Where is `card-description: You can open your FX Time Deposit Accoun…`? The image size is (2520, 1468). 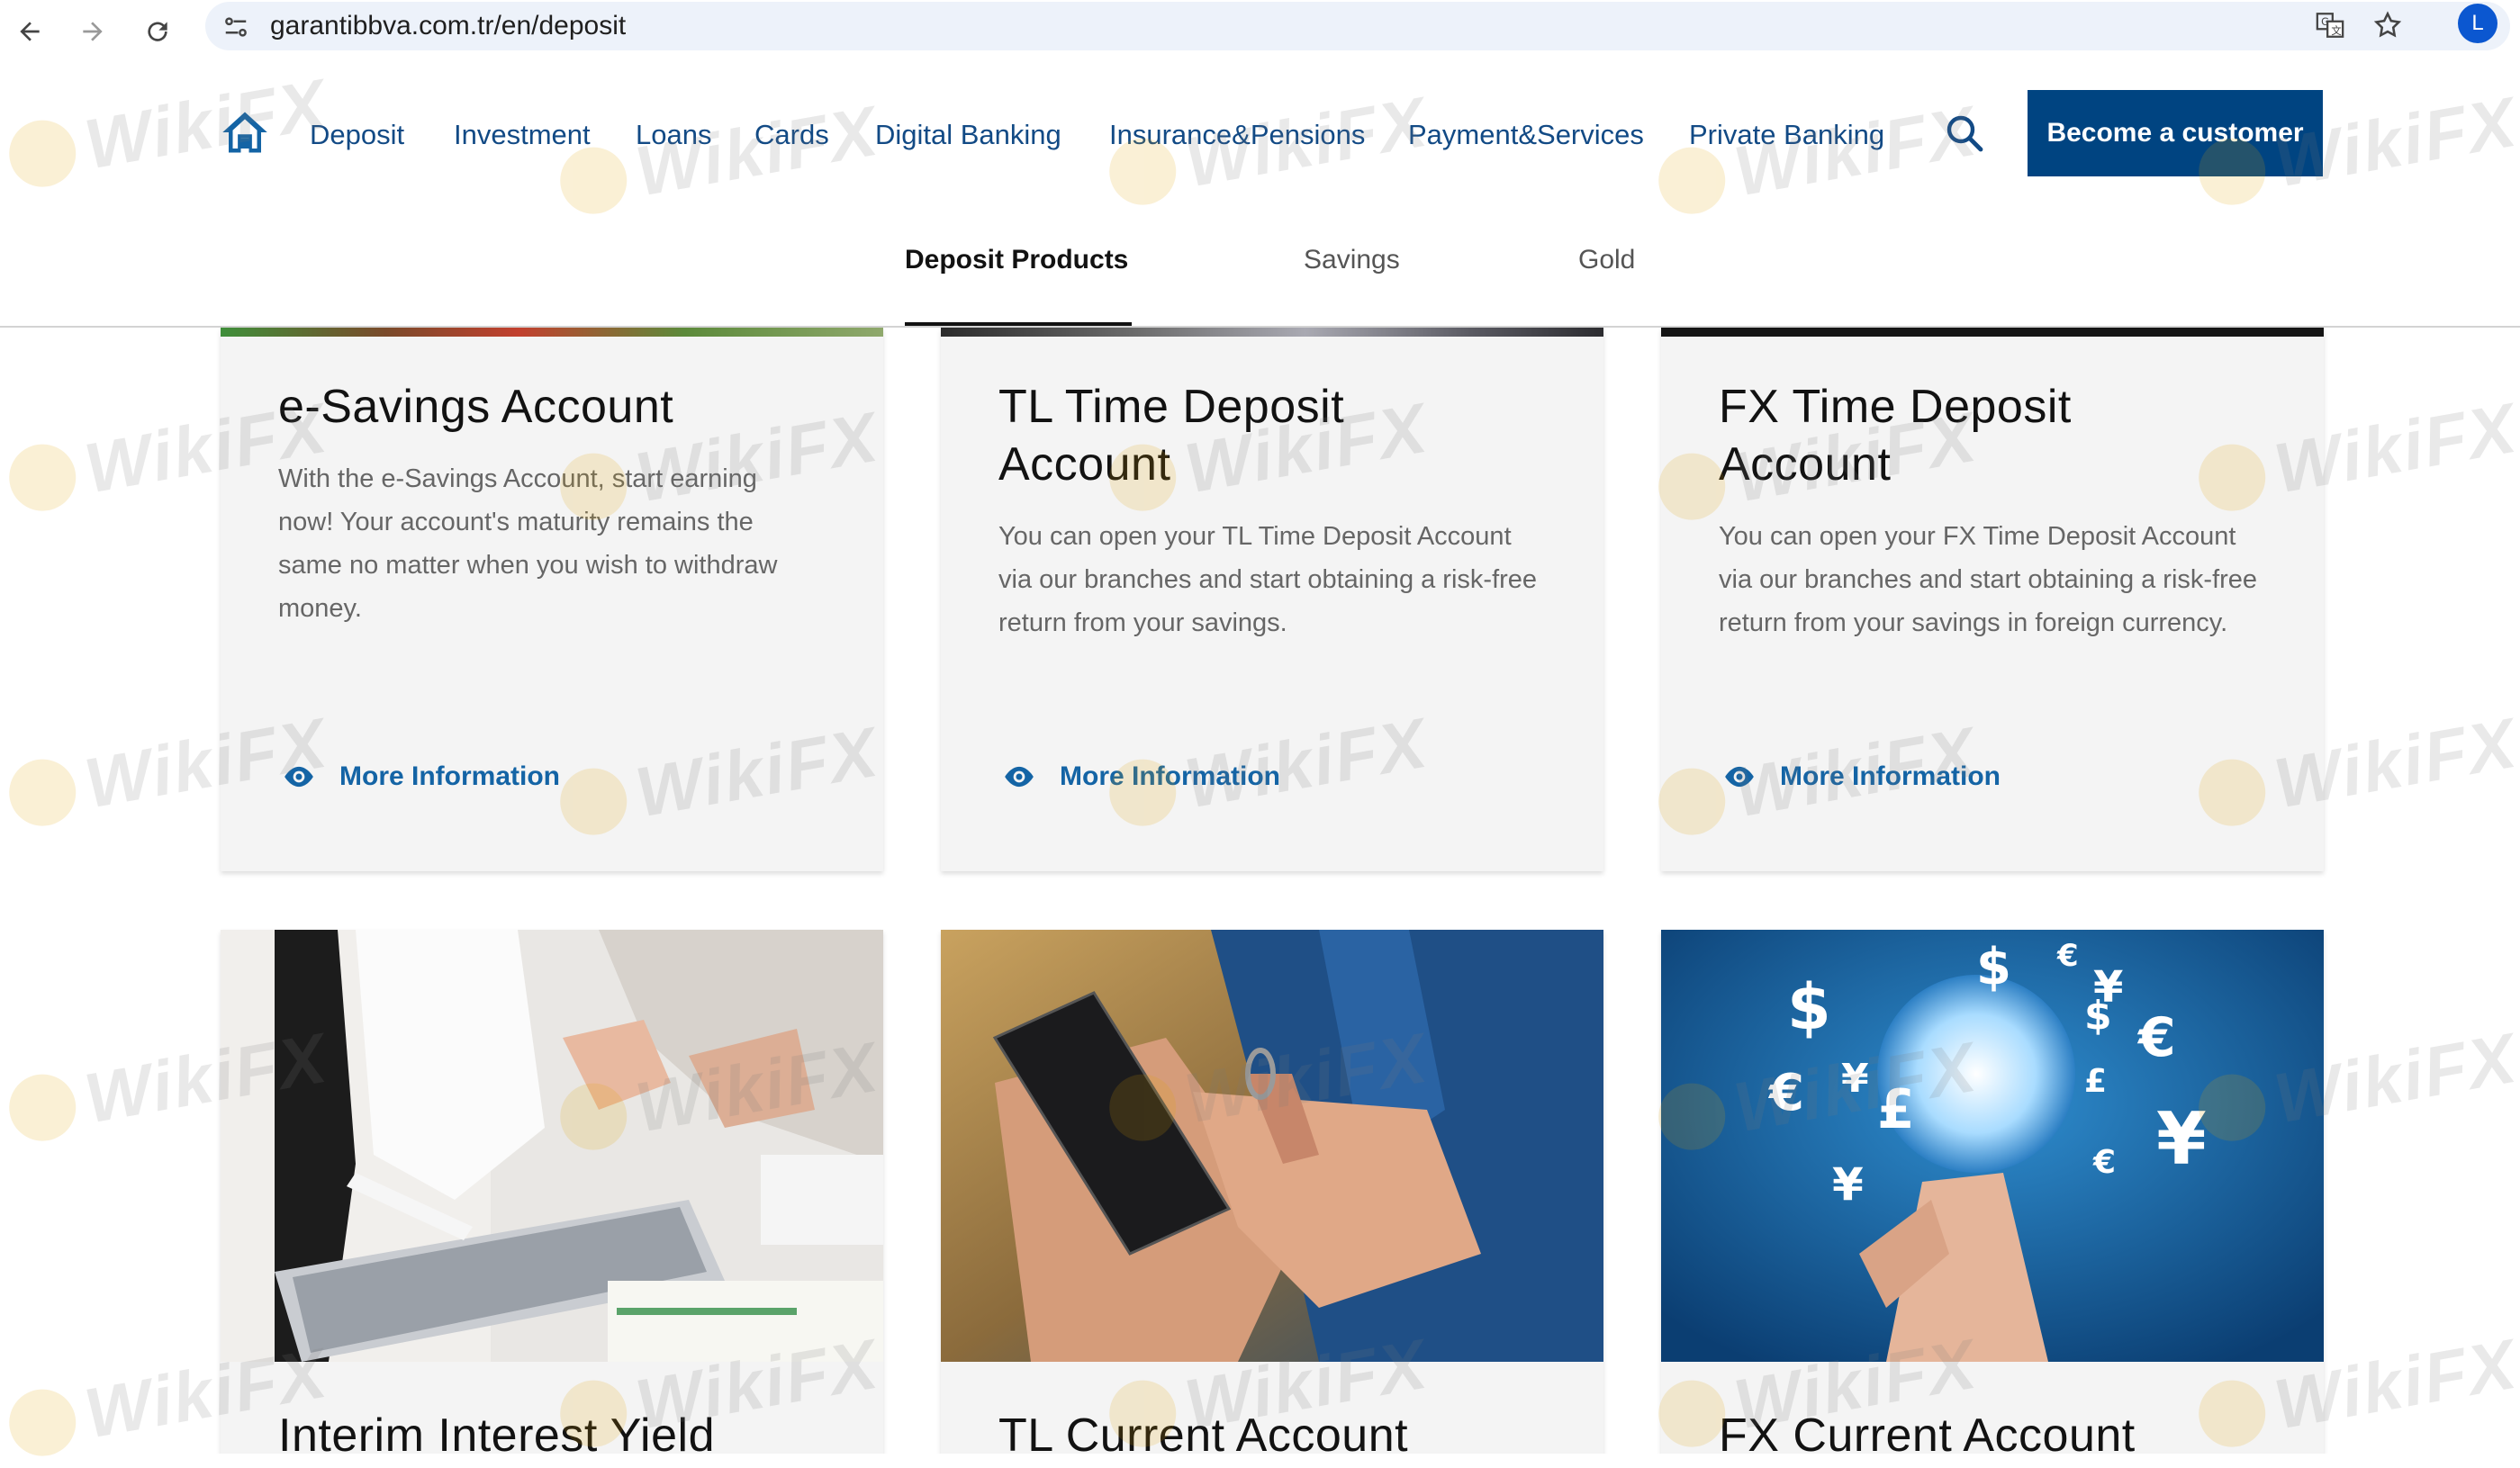
card-description: You can open your FX Time Deposit Accoun… is located at coordinates (1988, 579).